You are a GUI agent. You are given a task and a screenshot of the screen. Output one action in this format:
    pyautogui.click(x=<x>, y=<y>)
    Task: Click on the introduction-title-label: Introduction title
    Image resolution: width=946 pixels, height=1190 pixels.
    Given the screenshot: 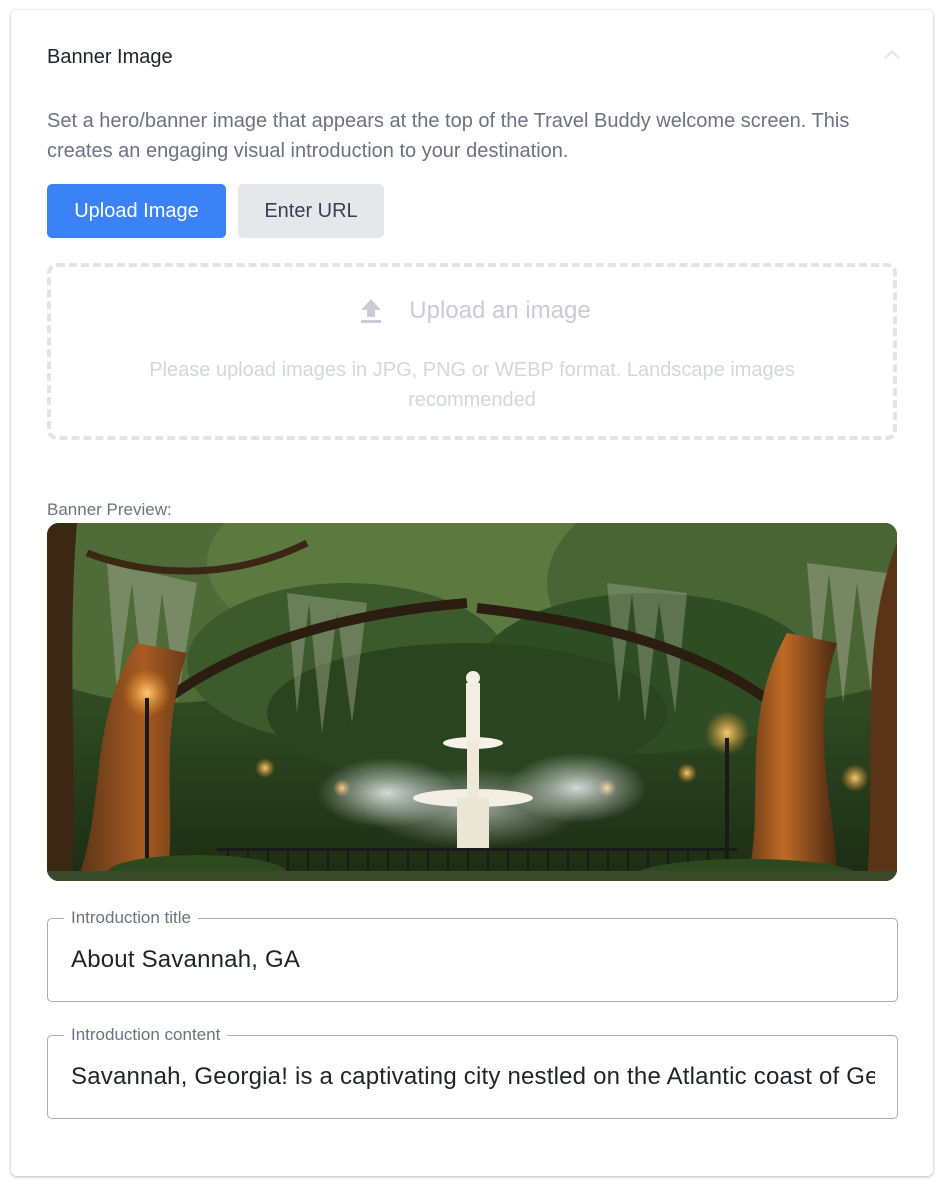 What is the action you would take?
    pyautogui.click(x=131, y=918)
    